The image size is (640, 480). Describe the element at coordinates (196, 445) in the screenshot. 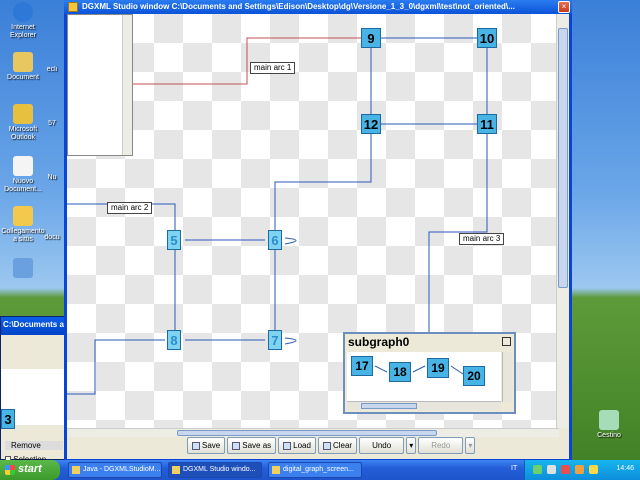

I see `floppy-icon` at that location.